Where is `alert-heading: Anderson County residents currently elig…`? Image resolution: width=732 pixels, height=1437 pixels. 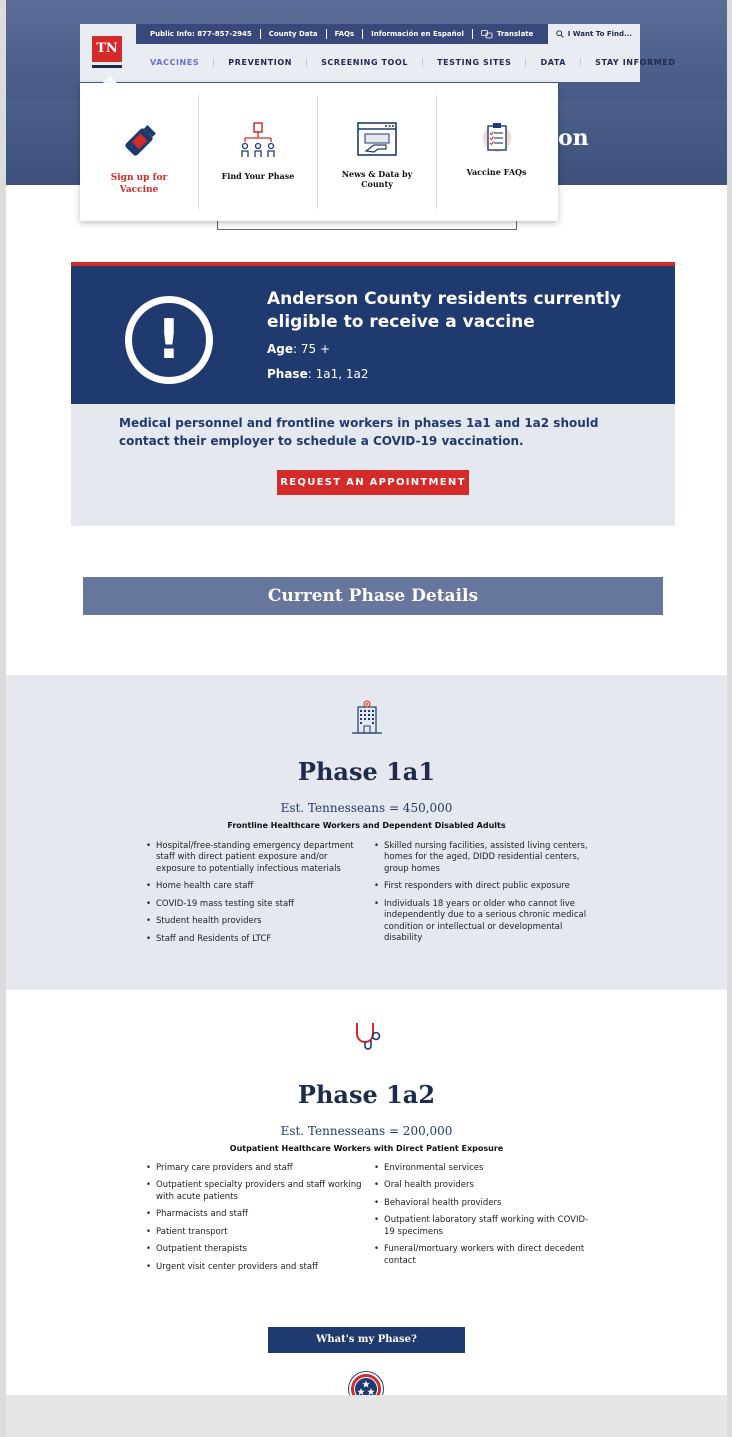 alert-heading: Anderson County residents currently elig… is located at coordinates (444, 310).